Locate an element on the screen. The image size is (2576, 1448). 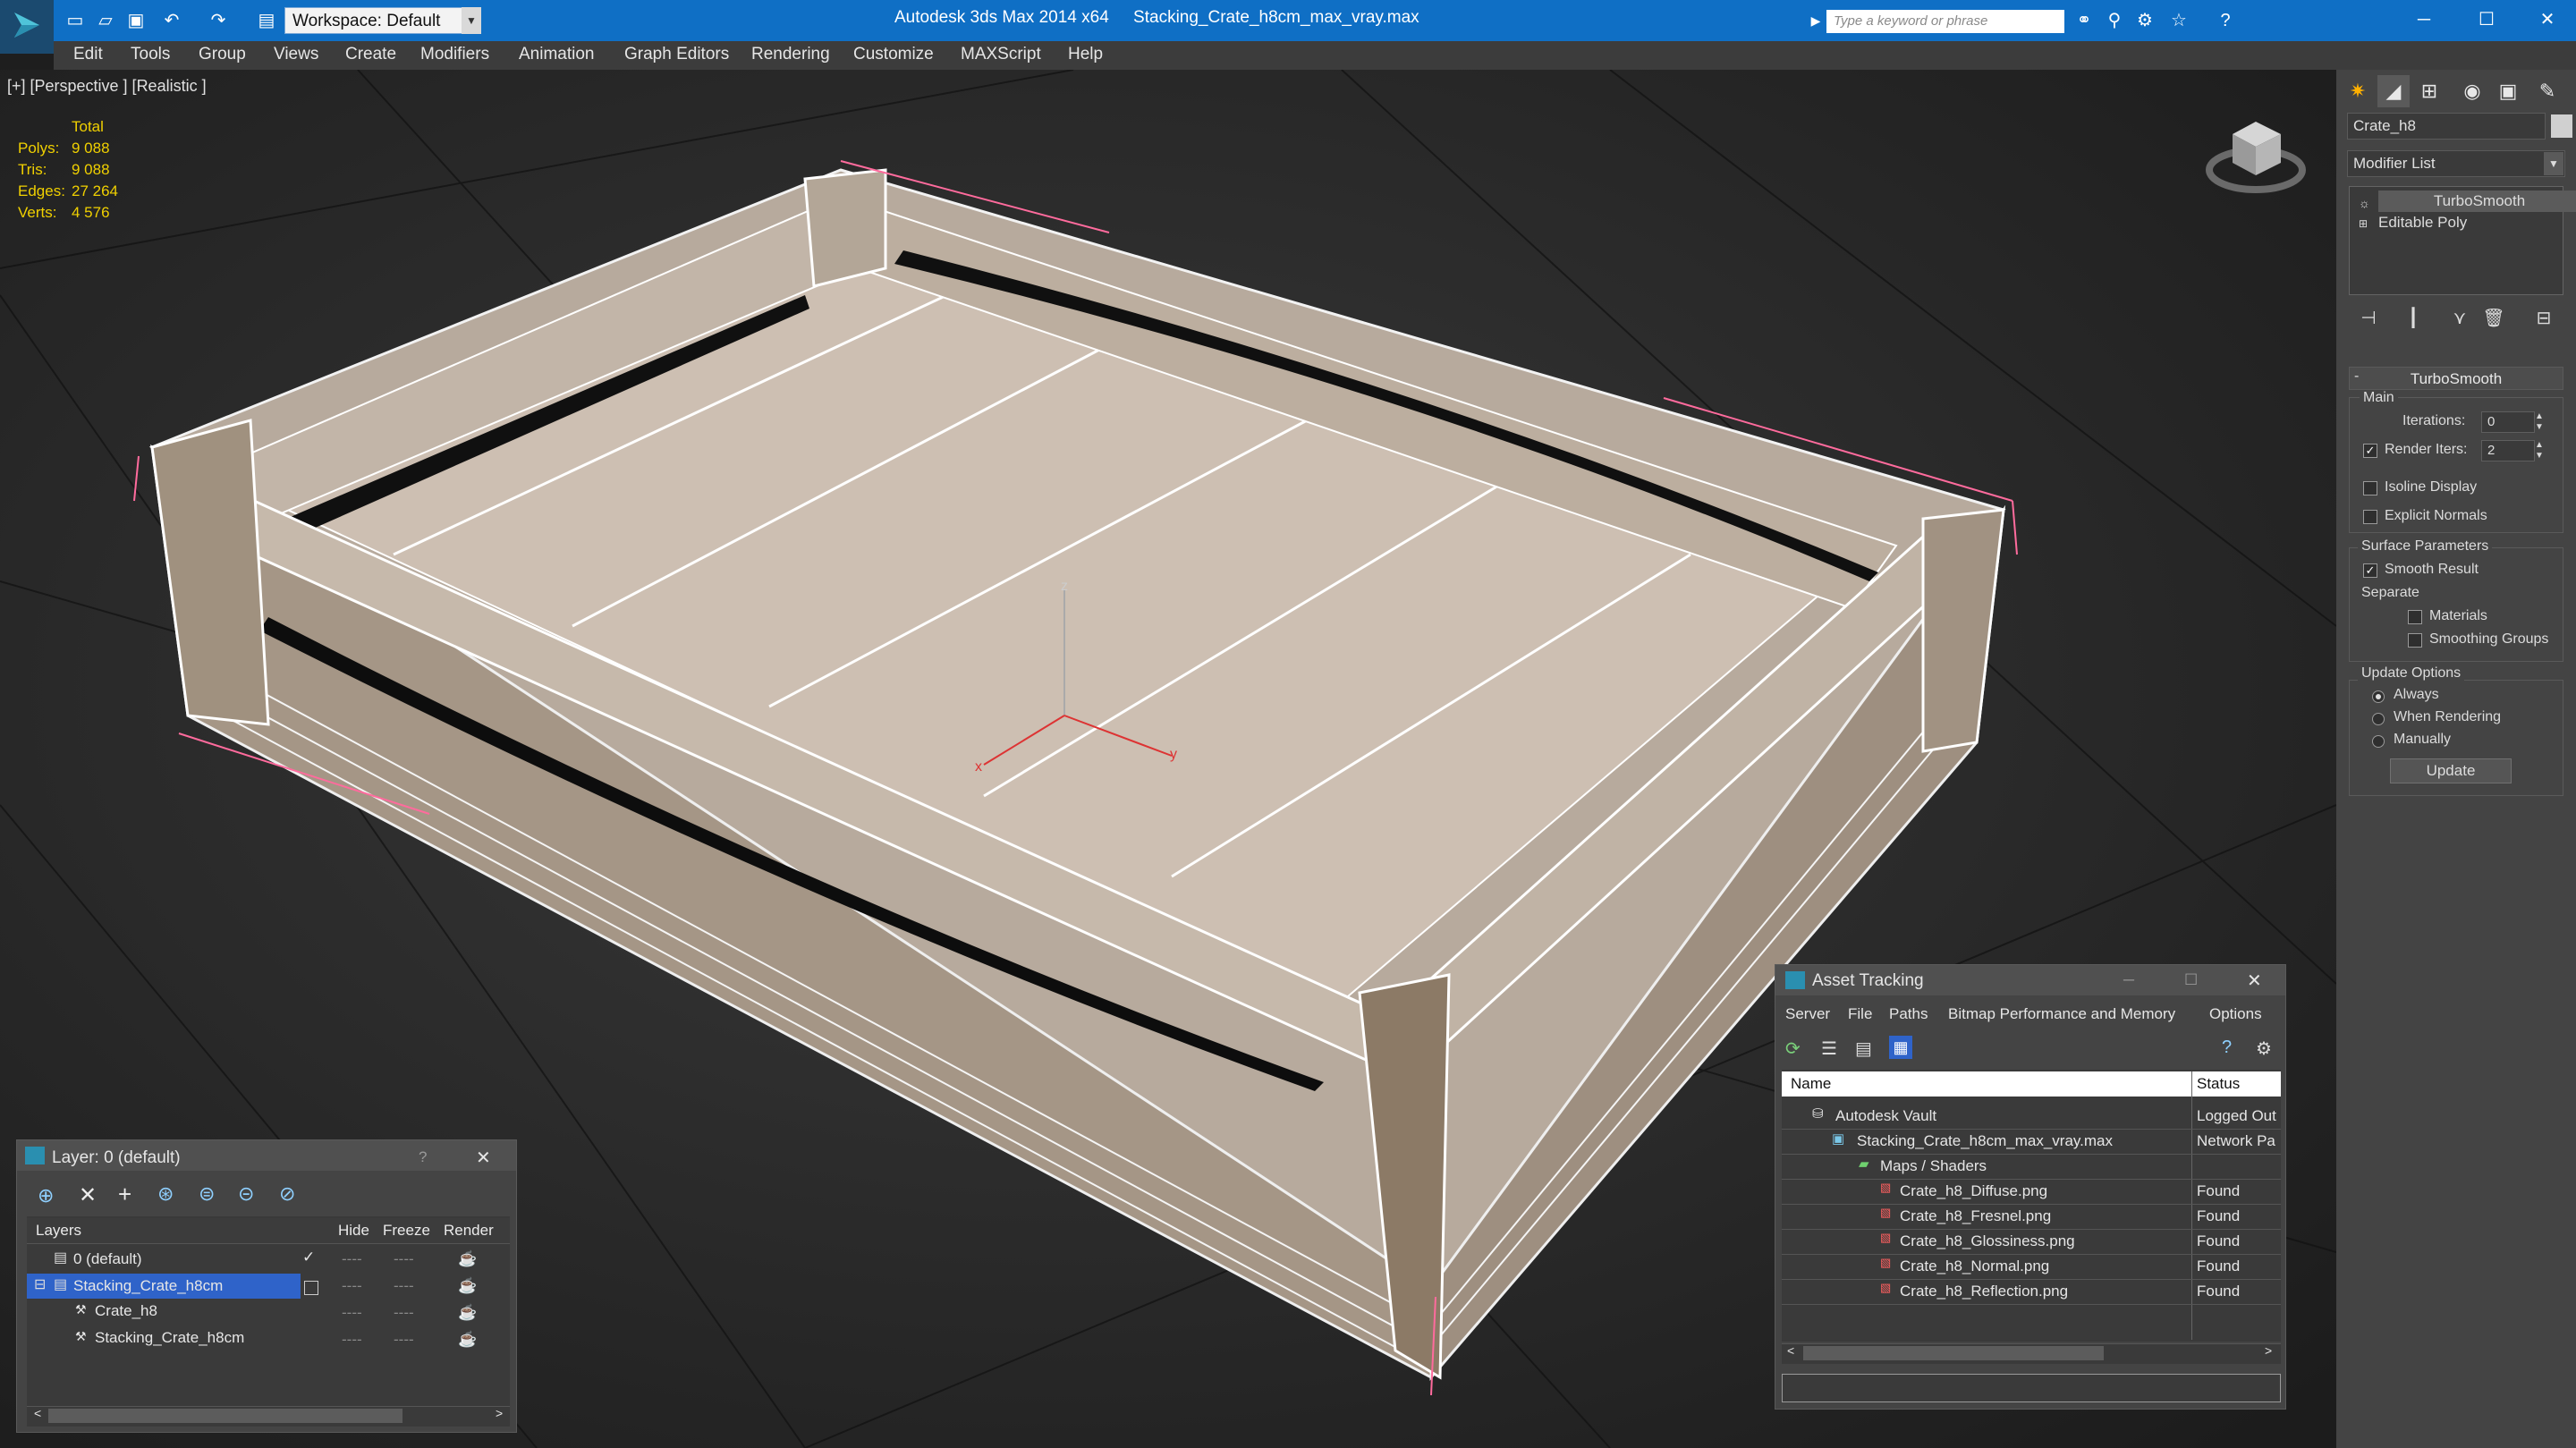
layers-column-header: Layers is located at coordinates (58, 1231).